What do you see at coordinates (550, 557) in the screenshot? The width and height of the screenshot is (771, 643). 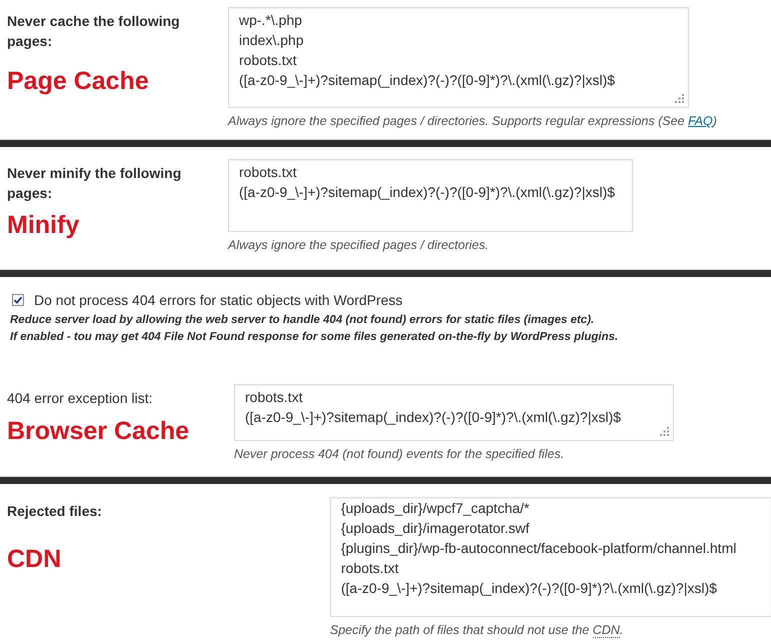 I see `text-area: {uploads_dir}/wpcf7_captcha/* {uploads_dir}/imagerotator.swf {plugins_dir}/wp-fb-autoconnect/facebook-platform/channel.html robots.txt ([a-z0-9_\-]+)?sitemap(_index)?(-)?([0-9]*)?\.(xml(\.gz)?|xsl)$` at bounding box center [550, 557].